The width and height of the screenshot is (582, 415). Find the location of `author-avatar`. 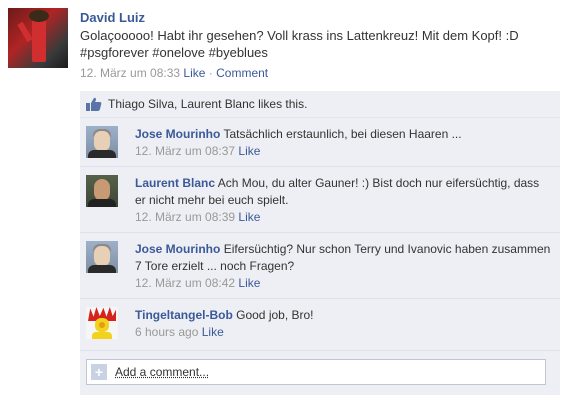

author-avatar is located at coordinates (38, 38).